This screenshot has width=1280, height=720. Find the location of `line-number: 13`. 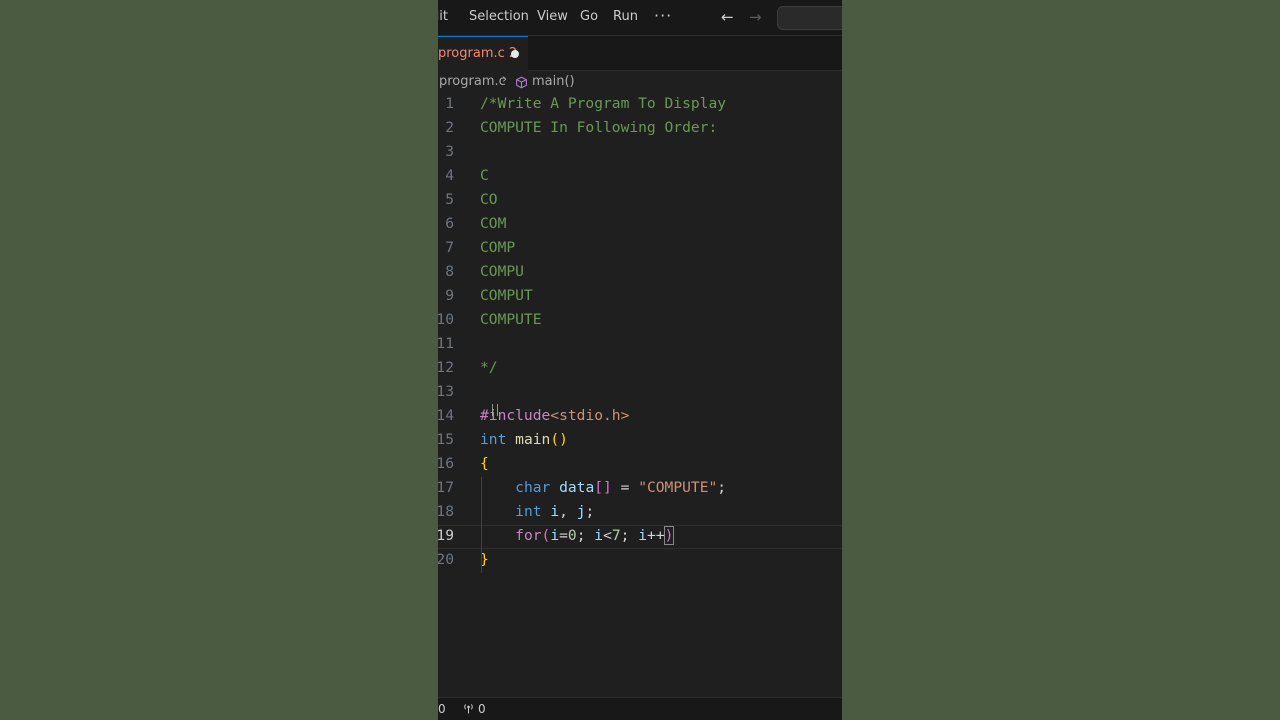

line-number: 13 is located at coordinates (446, 391).